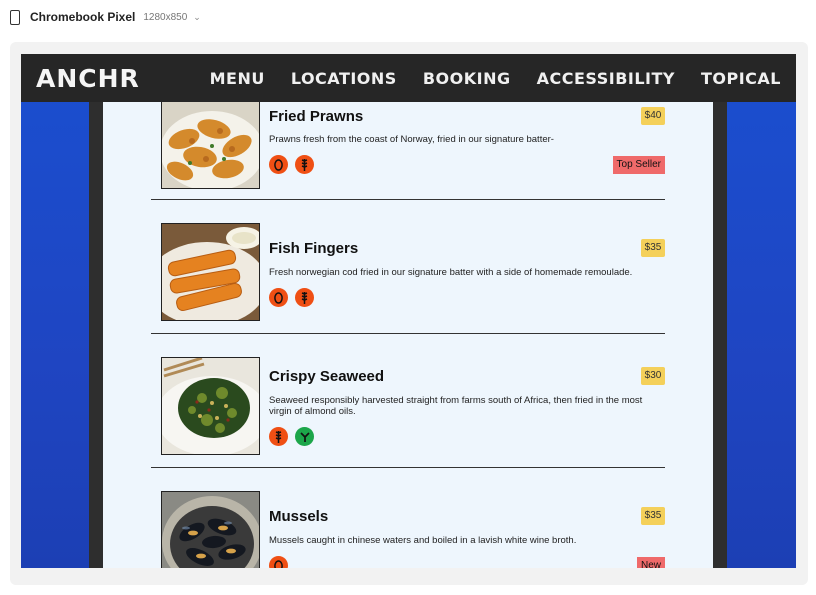  I want to click on nav-link-topical: TOPICAL, so click(741, 78).